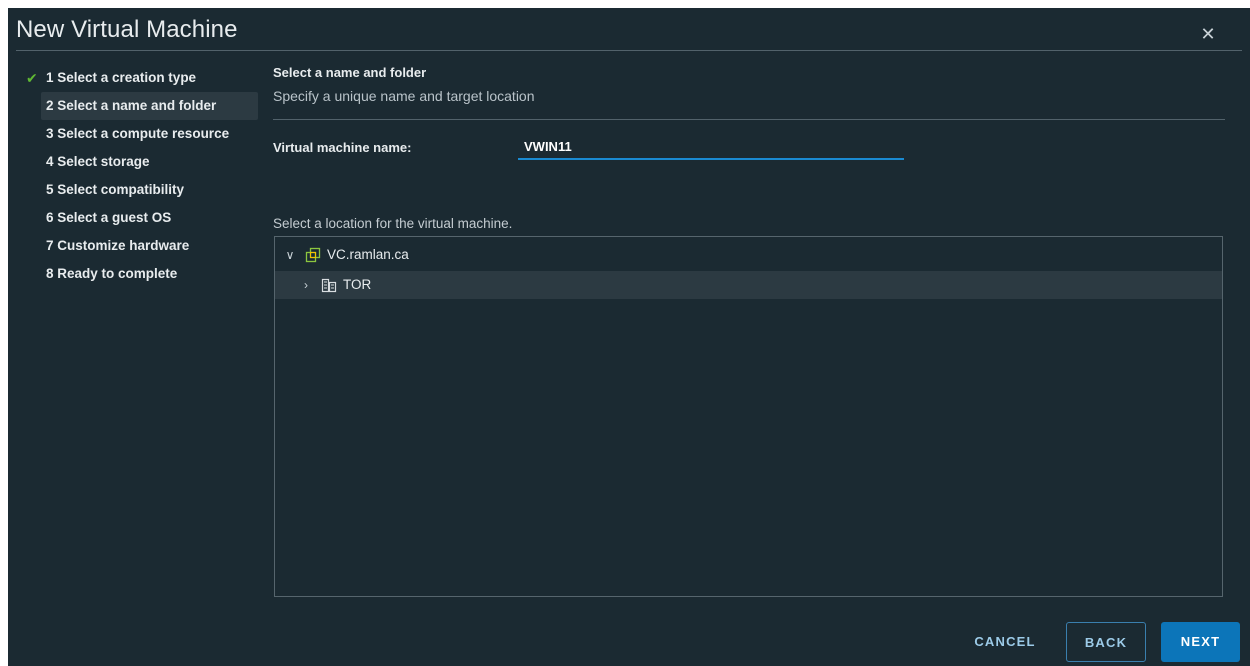 Image resolution: width=1250 pixels, height=666 pixels. What do you see at coordinates (748, 285) in the screenshot?
I see `tree-node-datacenter: › TOR` at bounding box center [748, 285].